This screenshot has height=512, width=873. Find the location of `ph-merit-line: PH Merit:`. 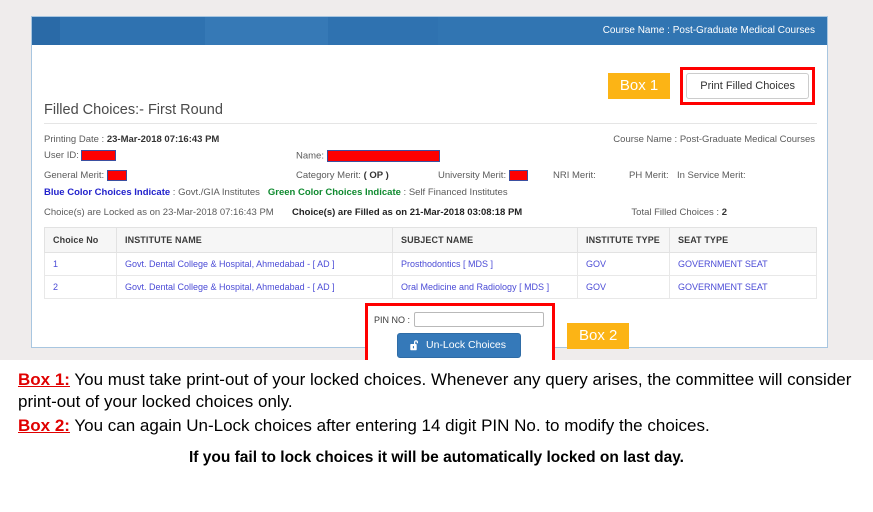

ph-merit-line: PH Merit: is located at coordinates (649, 175).